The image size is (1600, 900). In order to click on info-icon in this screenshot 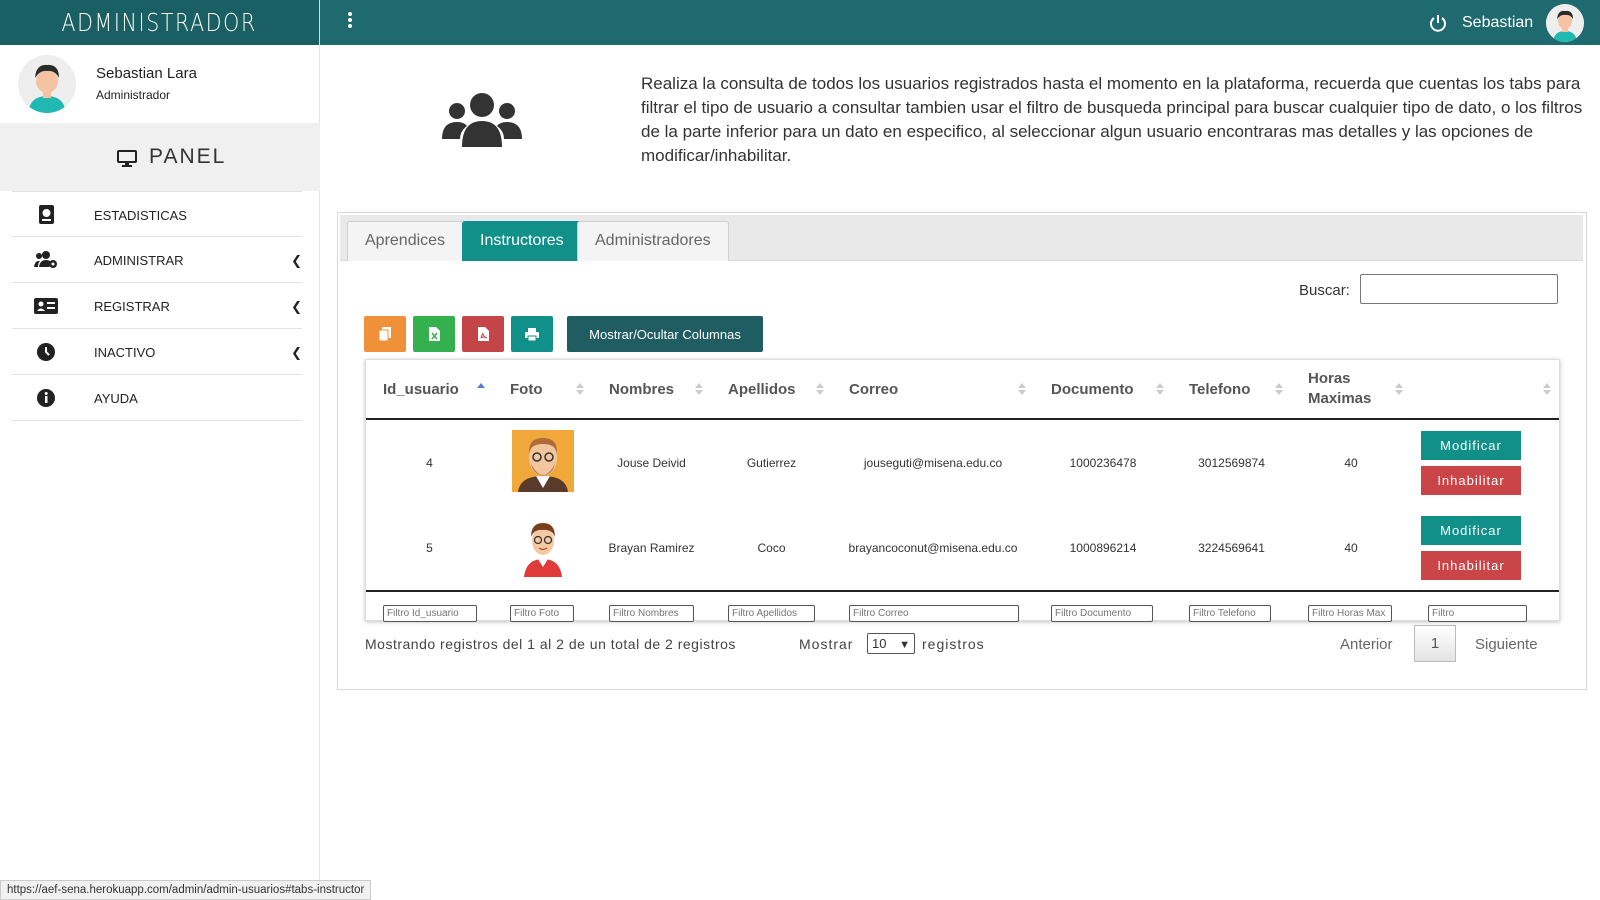, I will do `click(46, 398)`.